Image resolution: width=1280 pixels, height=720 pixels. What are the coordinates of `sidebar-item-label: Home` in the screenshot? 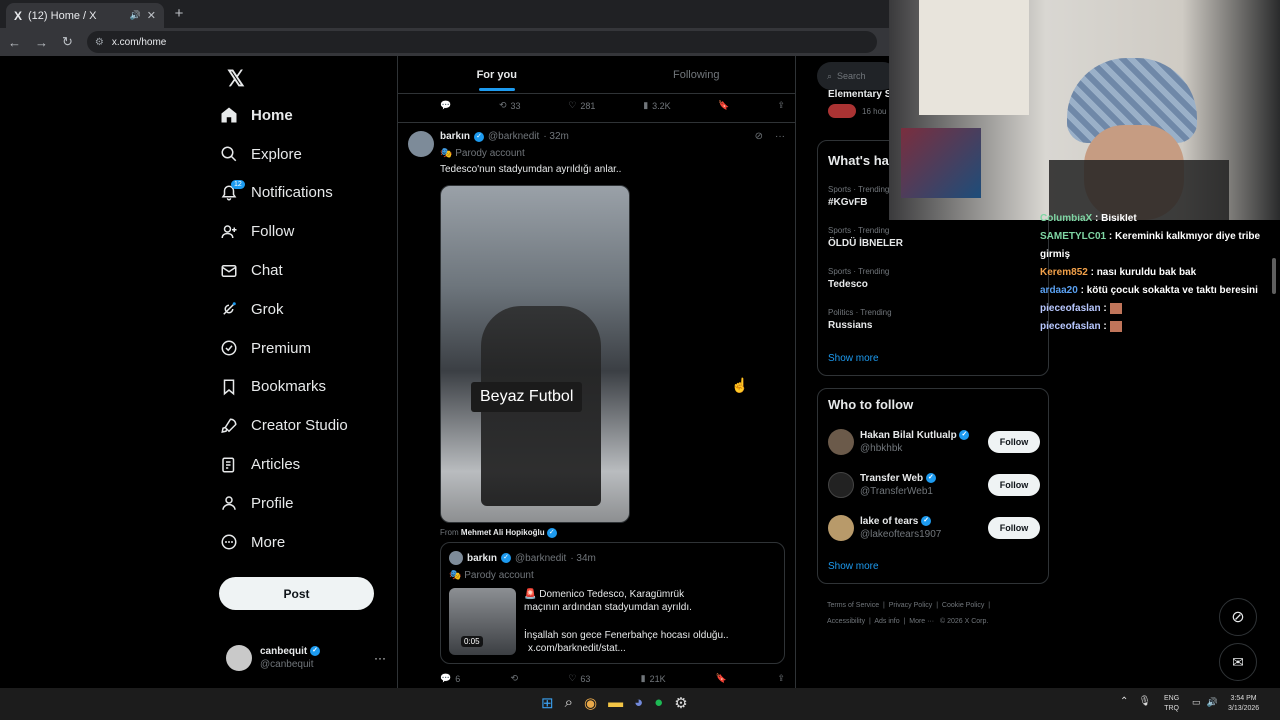 It's located at (272, 115).